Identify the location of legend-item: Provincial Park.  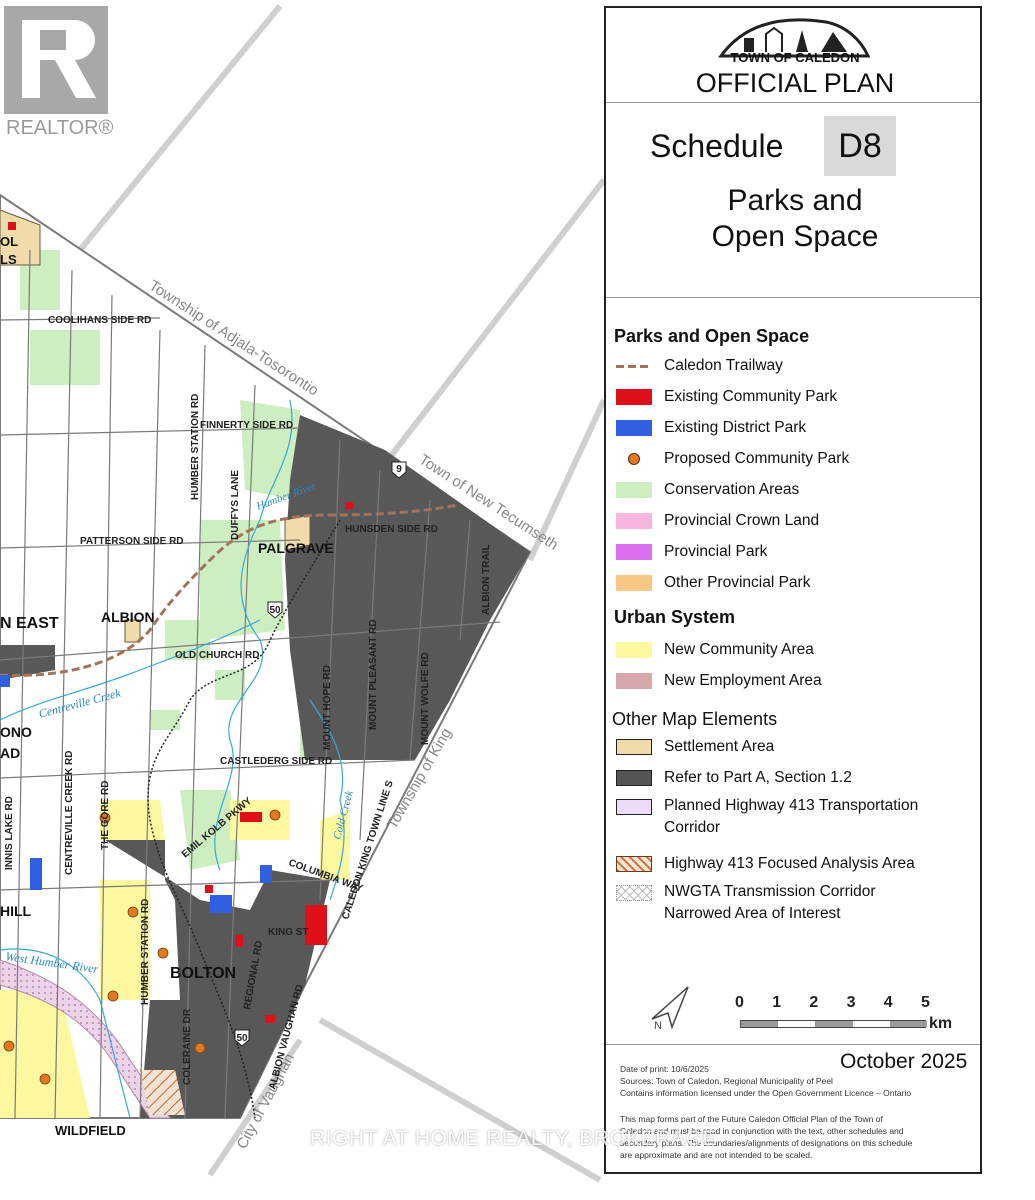
(691, 552).